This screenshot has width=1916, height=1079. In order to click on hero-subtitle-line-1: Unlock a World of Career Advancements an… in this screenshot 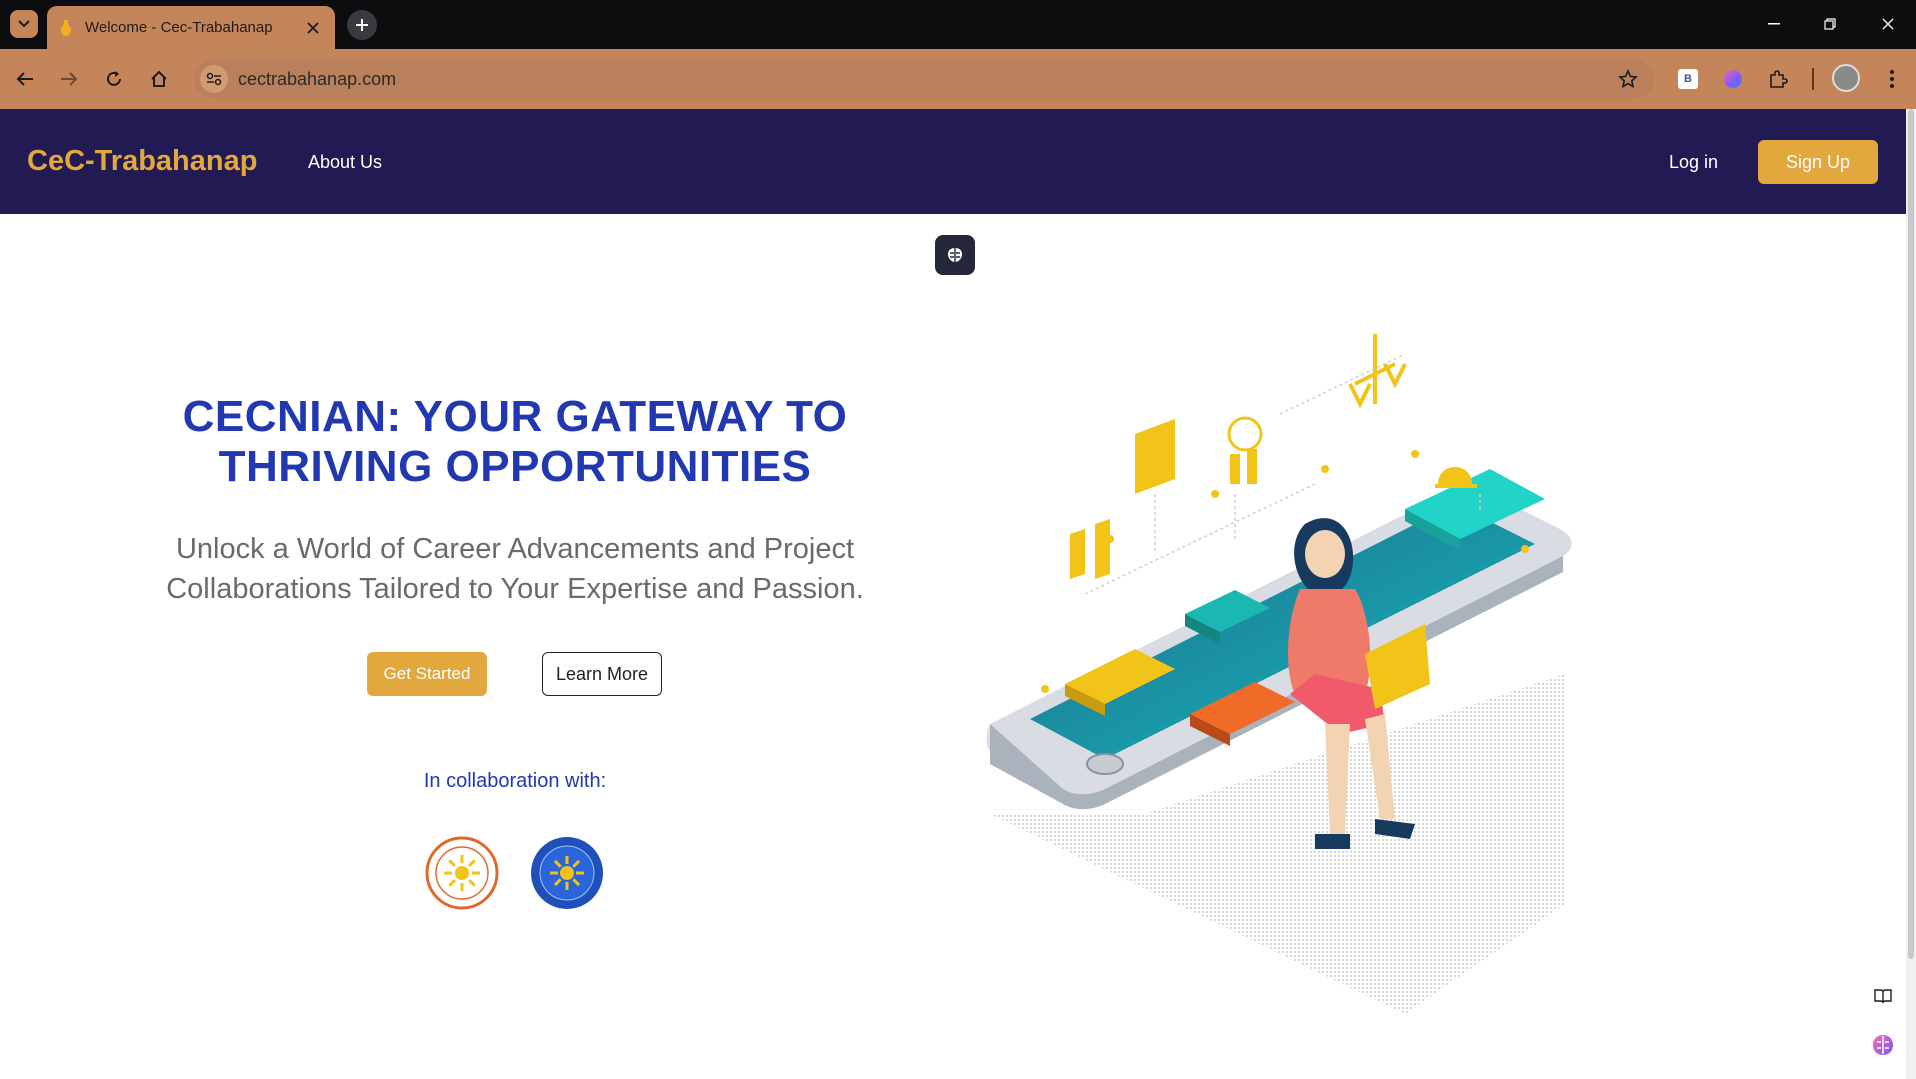, I will do `click(515, 549)`.